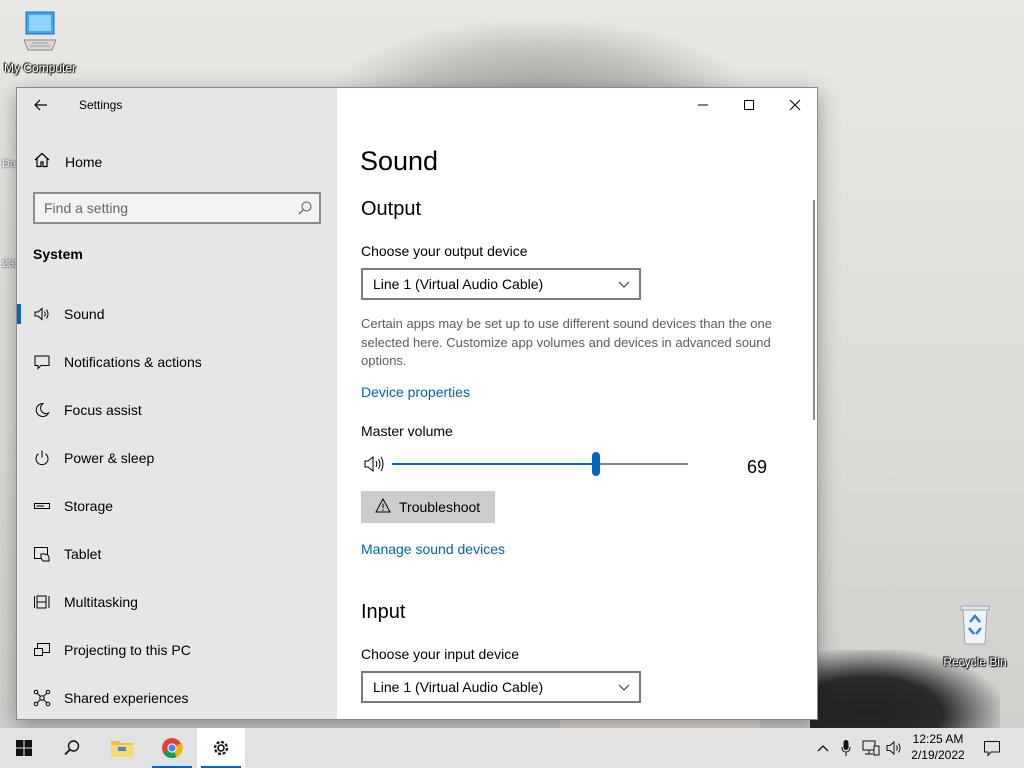  I want to click on sidebar-item-label: Storage, so click(89, 506).